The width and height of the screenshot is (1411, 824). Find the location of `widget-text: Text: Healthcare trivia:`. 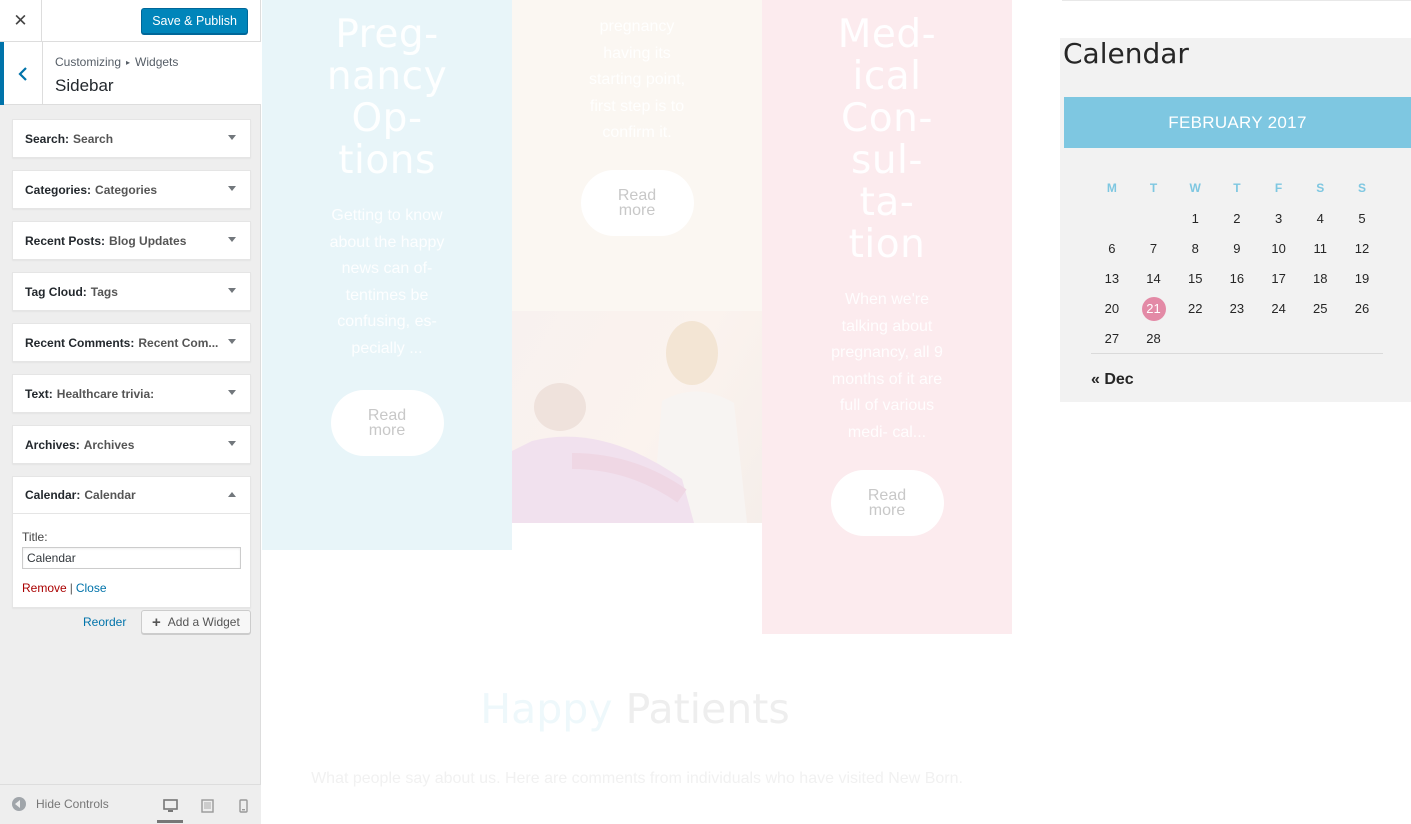

widget-text: Text: Healthcare trivia: is located at coordinates (131, 393).